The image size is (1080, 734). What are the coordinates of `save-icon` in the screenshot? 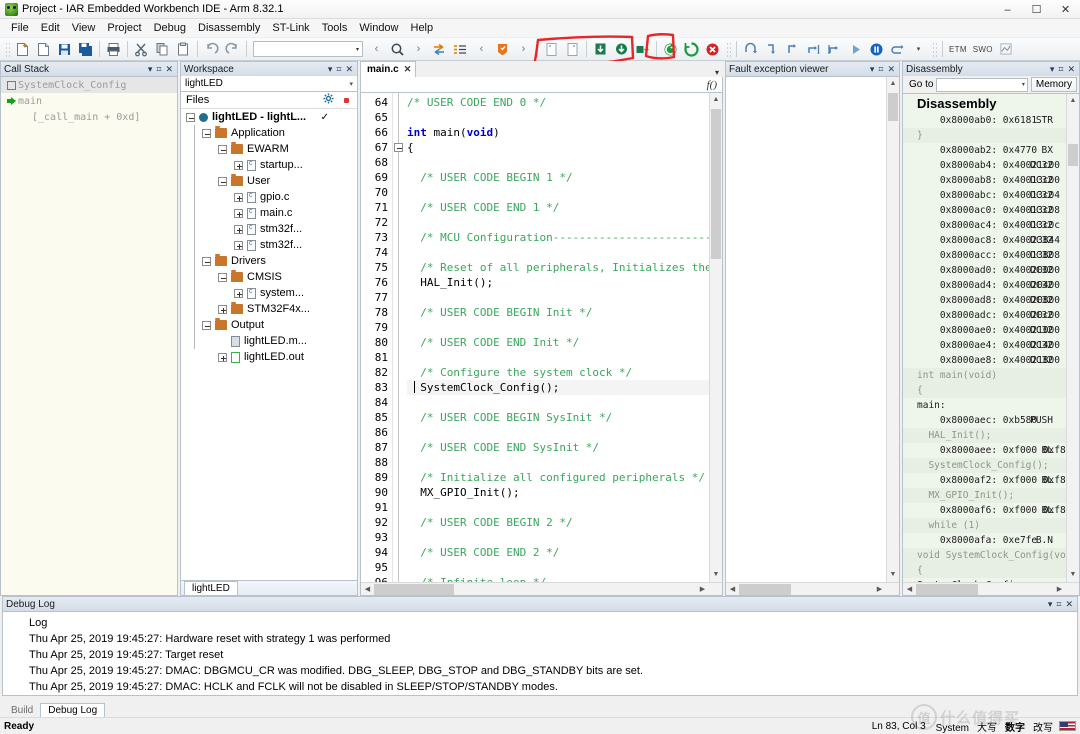 It's located at (64, 49).